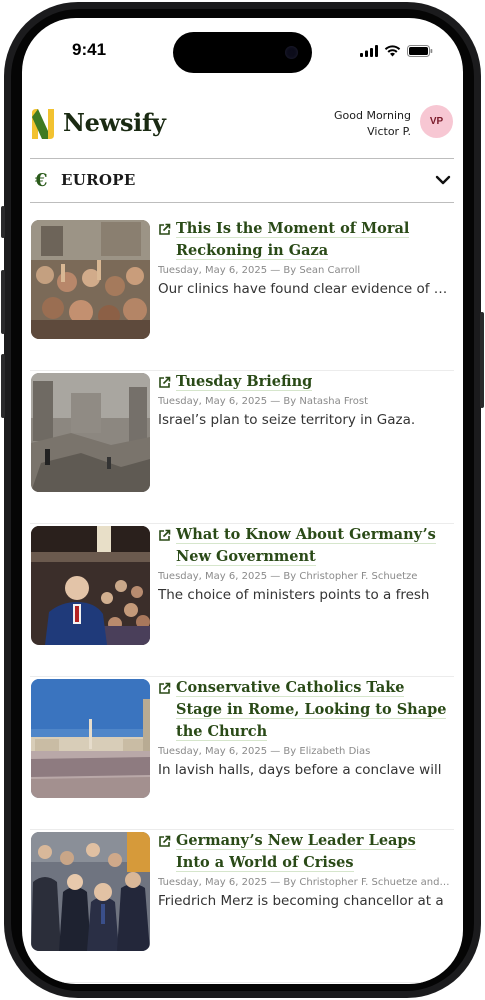  What do you see at coordinates (482, 360) in the screenshot?
I see `power-button` at bounding box center [482, 360].